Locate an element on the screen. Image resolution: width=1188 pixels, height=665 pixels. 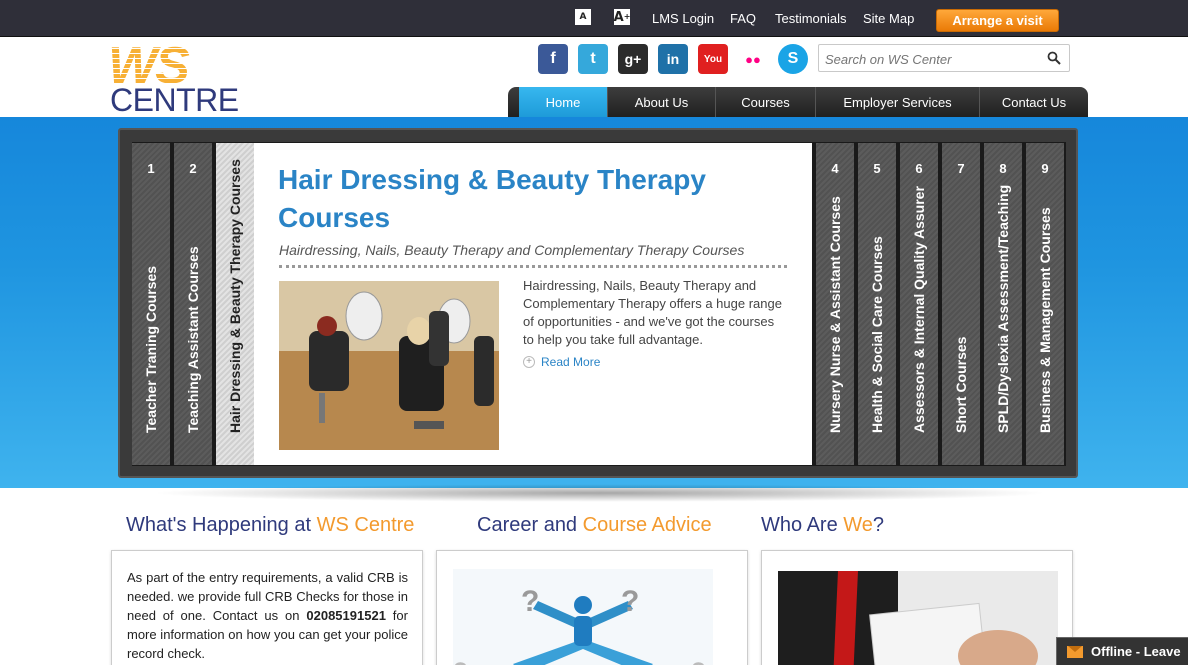
tab-label: Teacher Traning Courses is located at coordinates (151, 349).